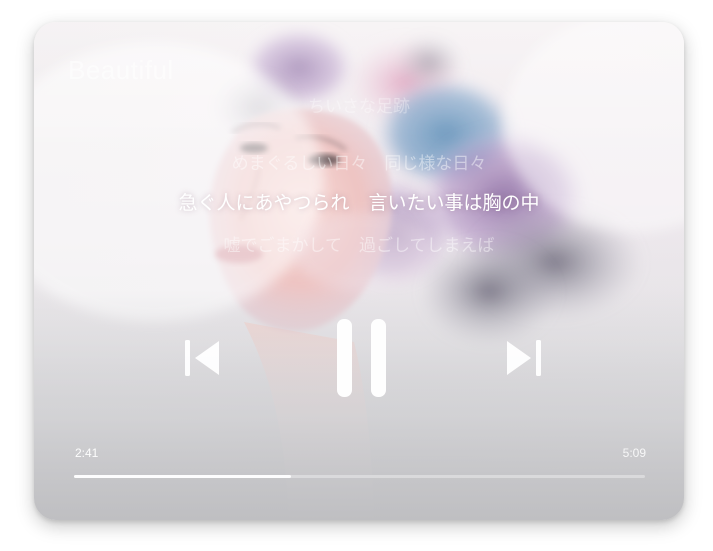 The width and height of the screenshot is (713, 551). I want to click on current-time: 2:41, so click(87, 453).